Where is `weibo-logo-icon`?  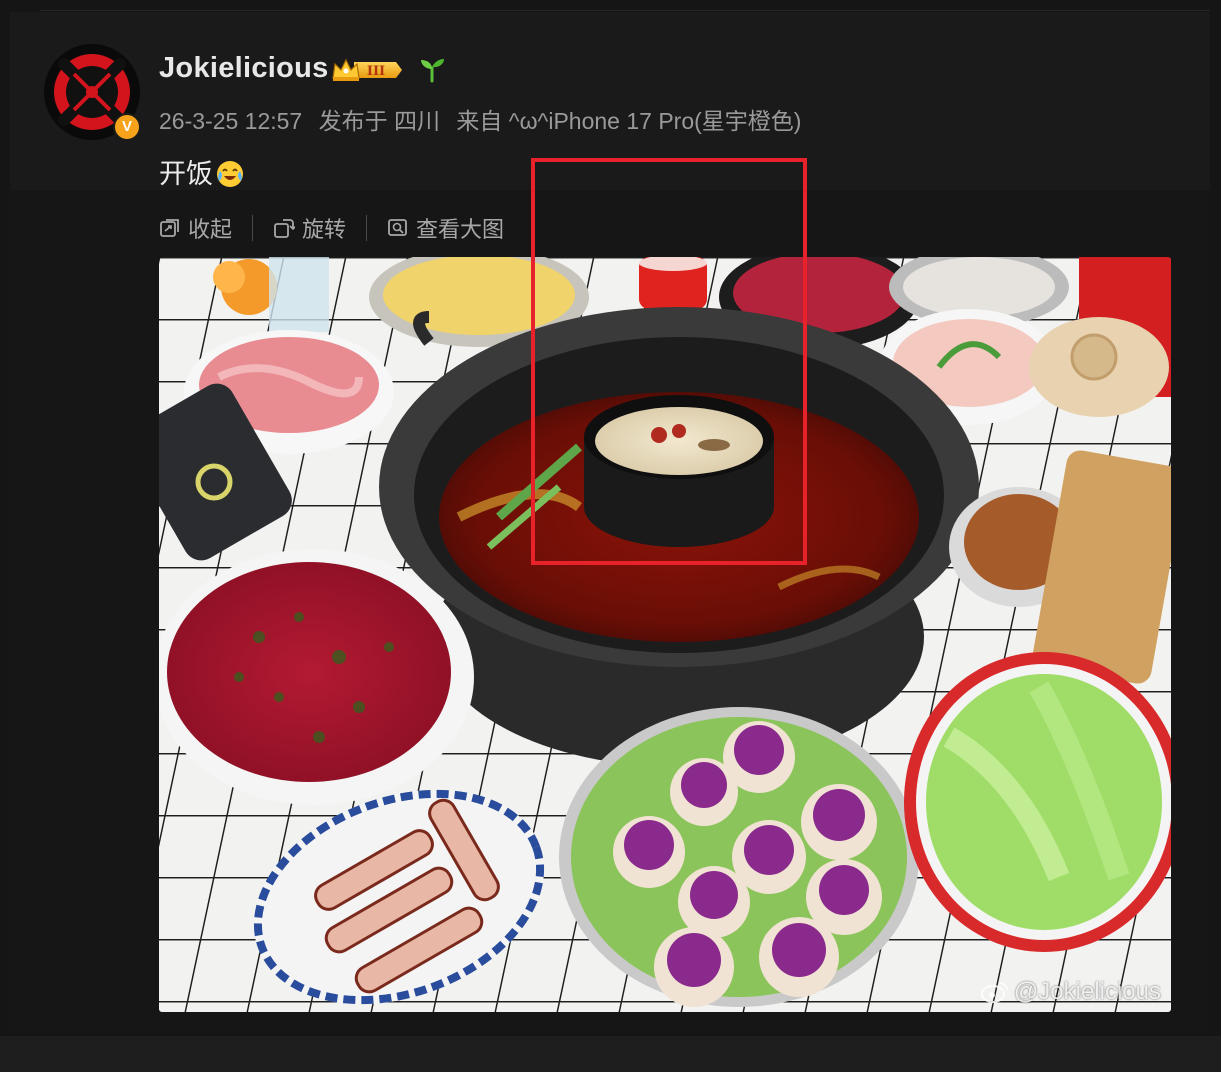 weibo-logo-icon is located at coordinates (994, 992).